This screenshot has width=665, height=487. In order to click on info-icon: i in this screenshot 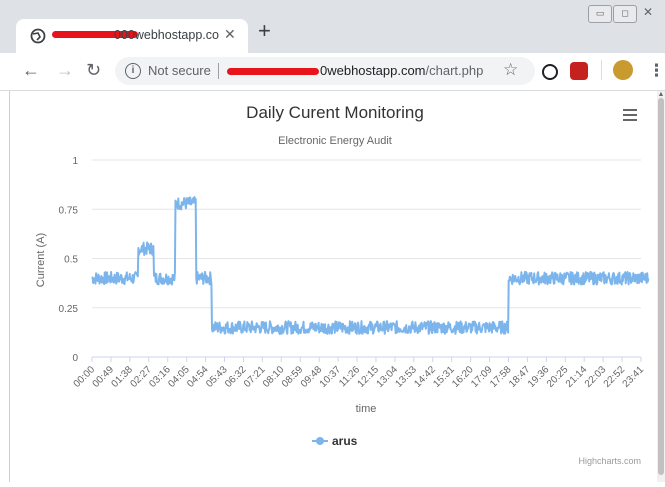, I will do `click(133, 71)`.